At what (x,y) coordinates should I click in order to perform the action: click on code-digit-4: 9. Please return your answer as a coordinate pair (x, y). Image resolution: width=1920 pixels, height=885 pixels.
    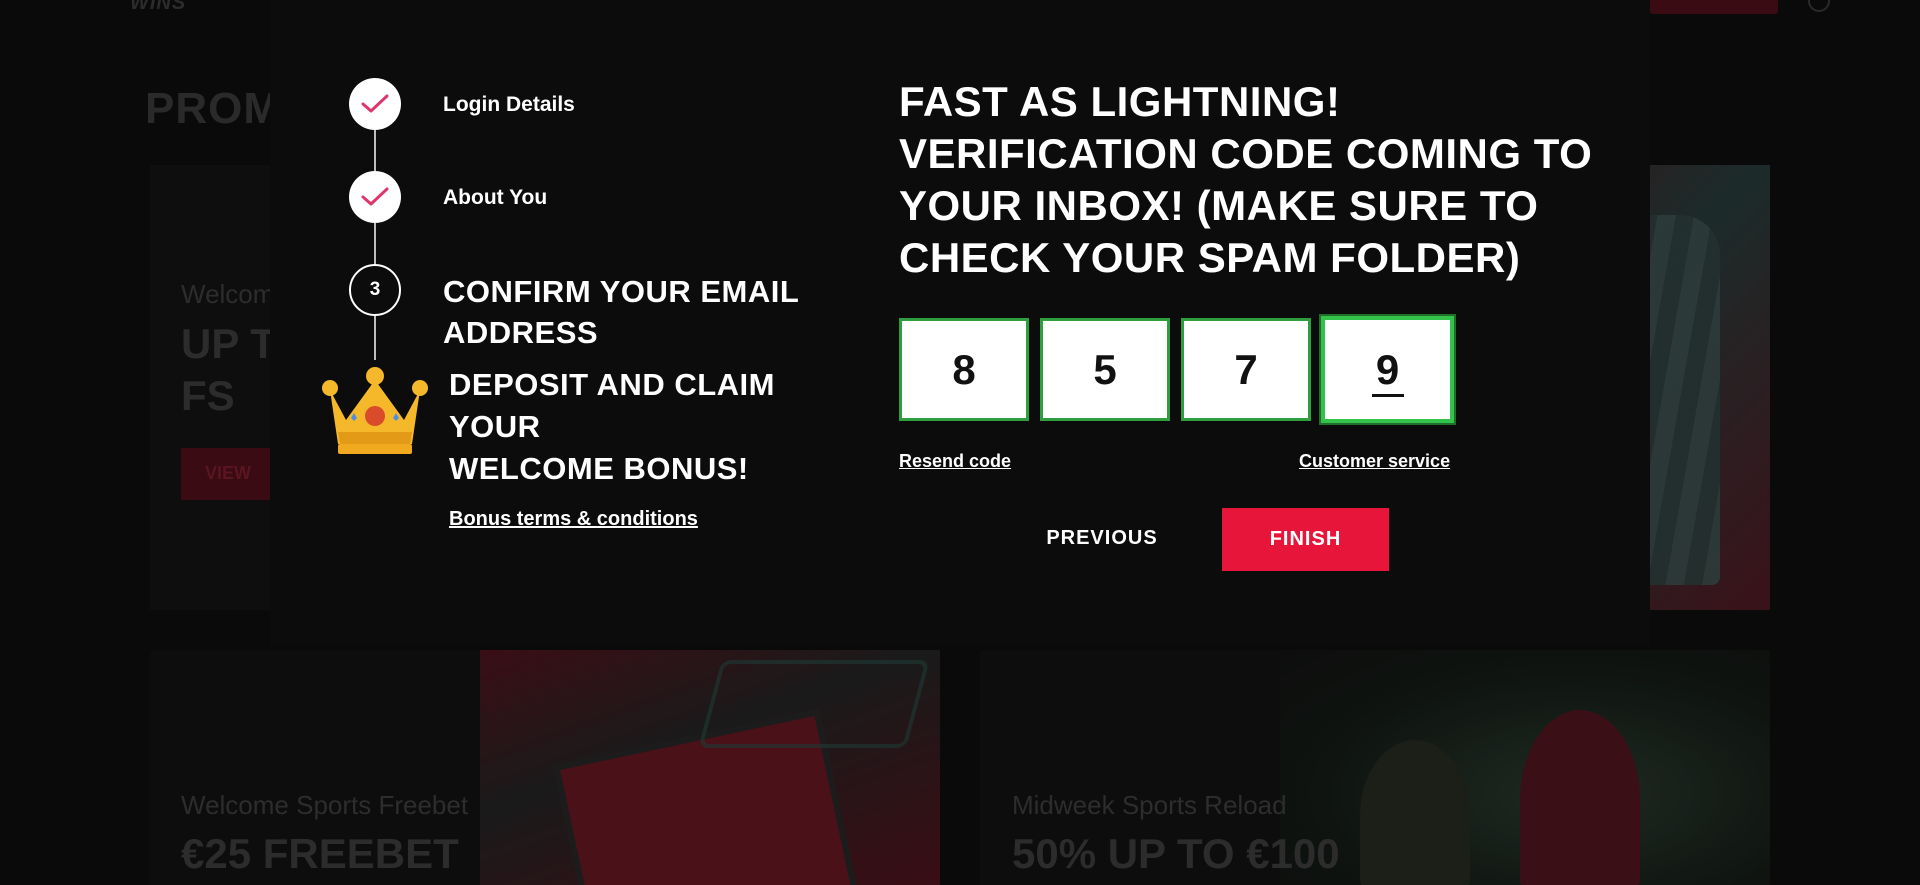
    Looking at the image, I should click on (1387, 369).